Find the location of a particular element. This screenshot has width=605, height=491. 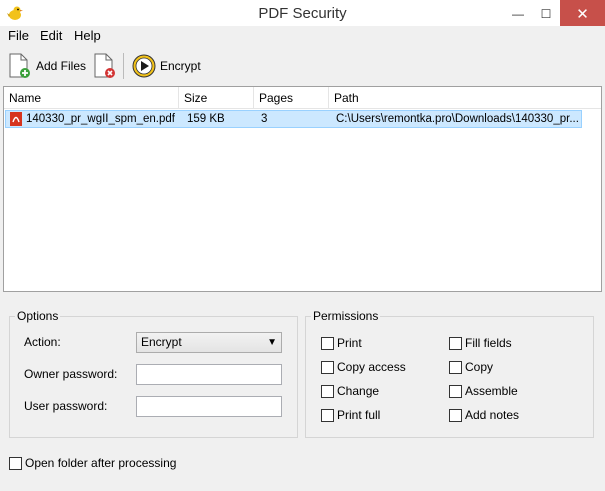

fill-fields-checkbox: Fill fields is located at coordinates (480, 343).